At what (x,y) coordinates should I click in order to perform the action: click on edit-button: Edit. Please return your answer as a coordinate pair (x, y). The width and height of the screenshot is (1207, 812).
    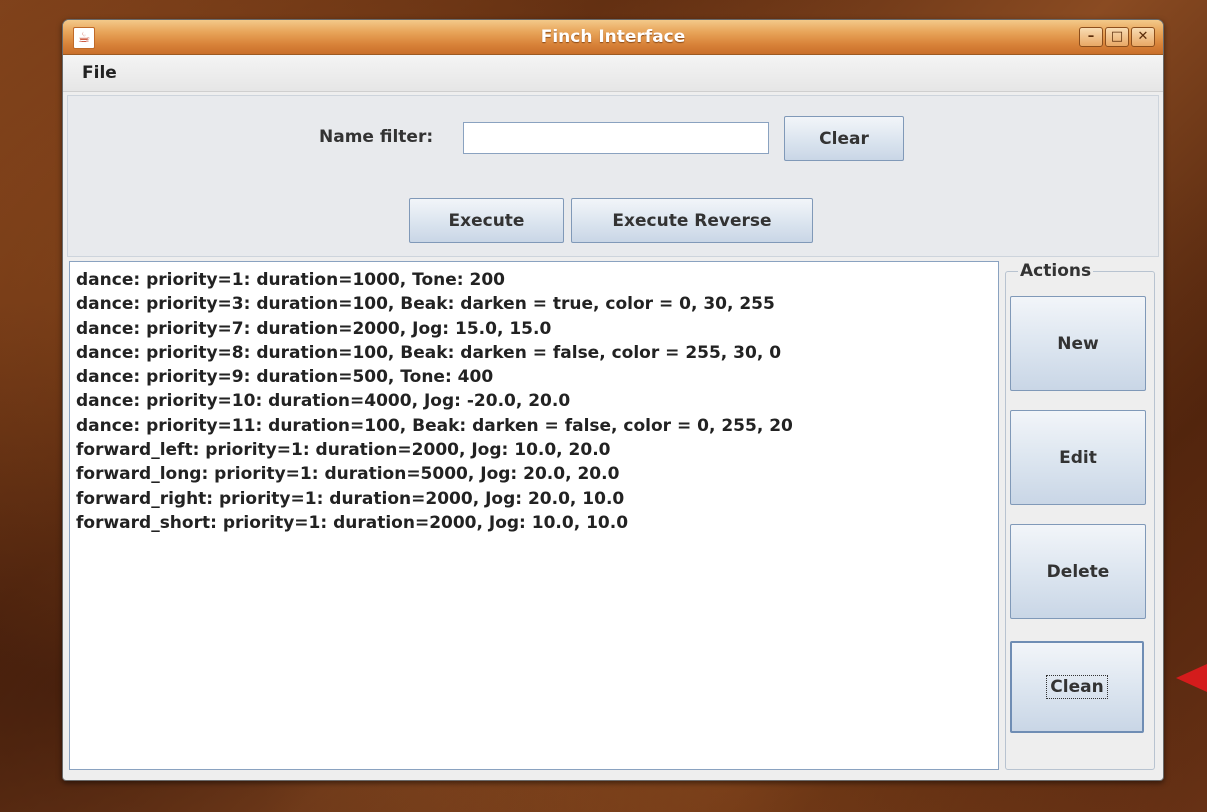
    Looking at the image, I should click on (1078, 457).